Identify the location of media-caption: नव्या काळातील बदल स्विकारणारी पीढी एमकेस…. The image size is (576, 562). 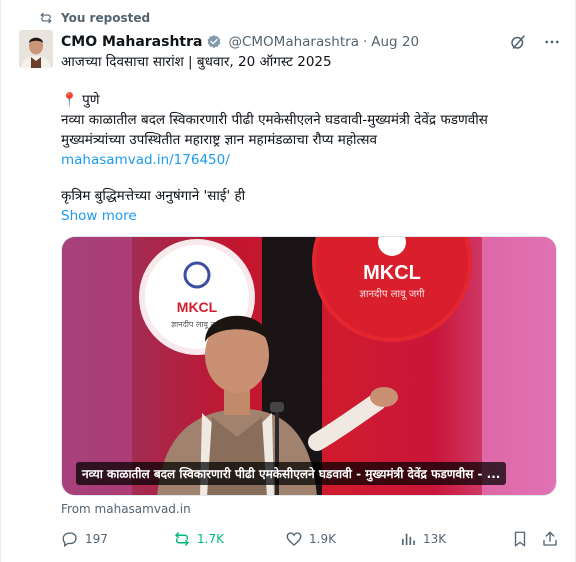
(291, 473).